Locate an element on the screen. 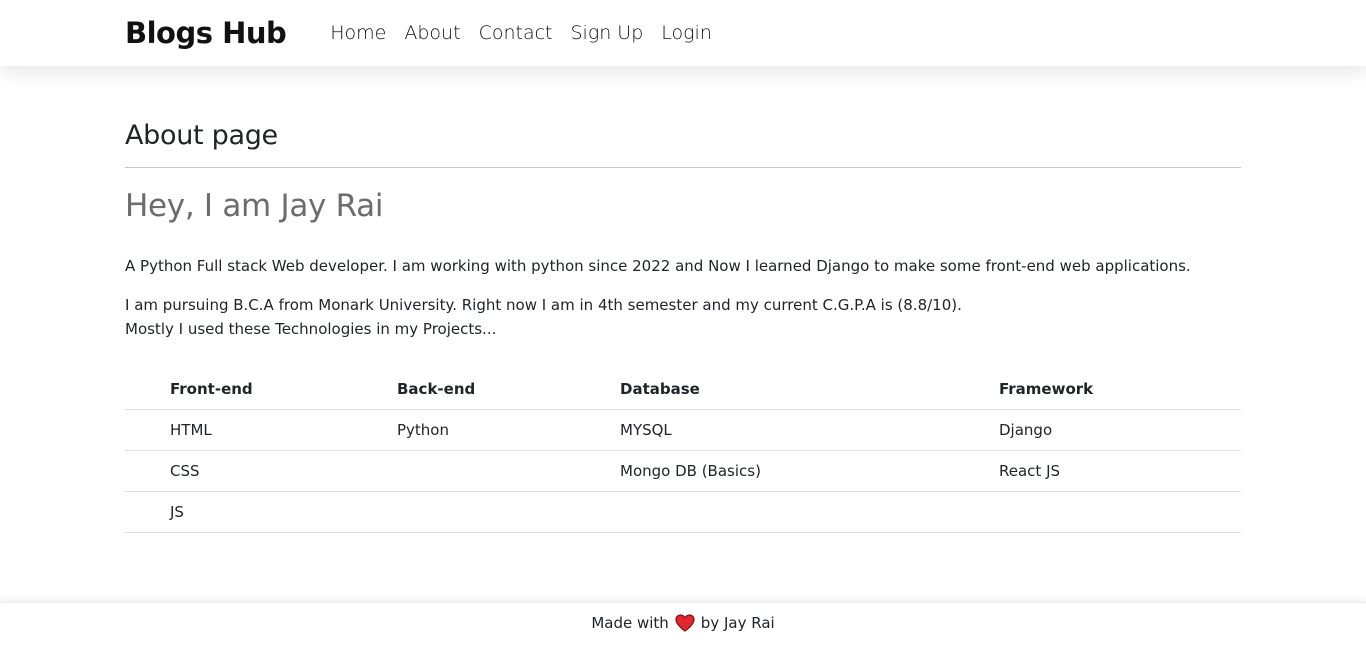 This screenshot has height=657, width=1366. table-header-framework: Framework is located at coordinates (1120, 389).